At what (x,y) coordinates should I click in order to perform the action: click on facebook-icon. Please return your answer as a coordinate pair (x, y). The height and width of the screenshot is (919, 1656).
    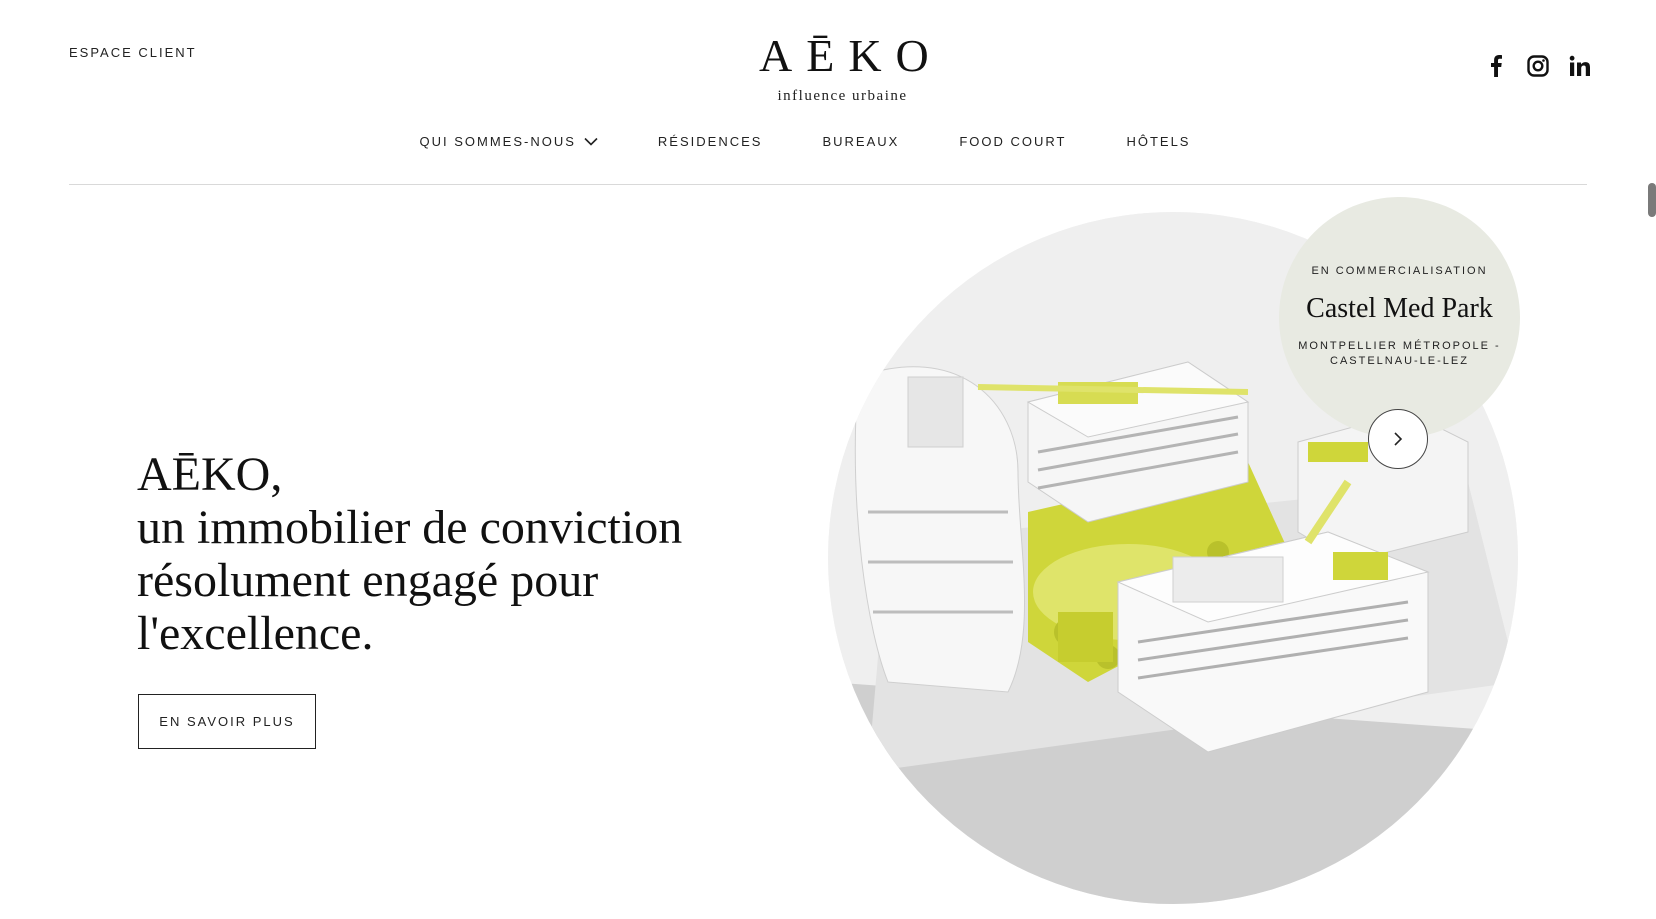
    Looking at the image, I should click on (1496, 66).